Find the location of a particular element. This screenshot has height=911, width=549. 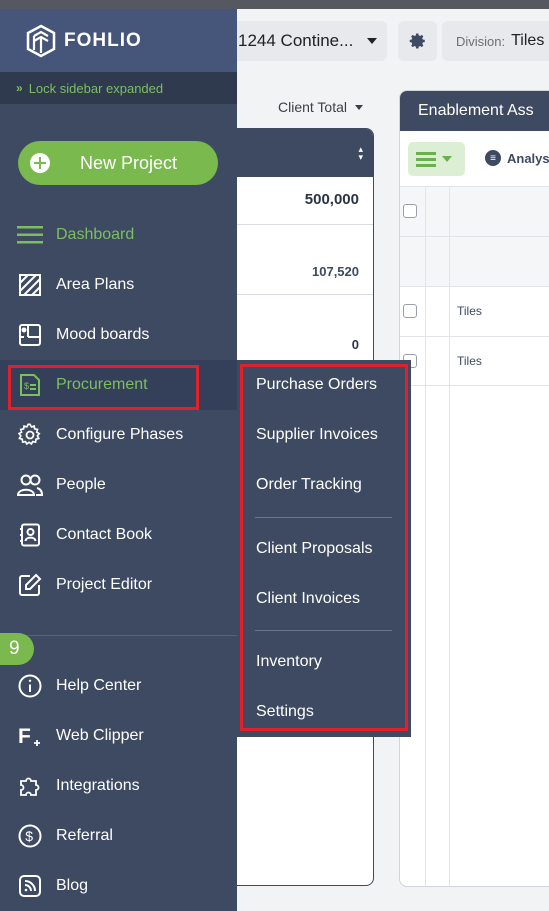

logo: FOHLIO is located at coordinates (118, 40).